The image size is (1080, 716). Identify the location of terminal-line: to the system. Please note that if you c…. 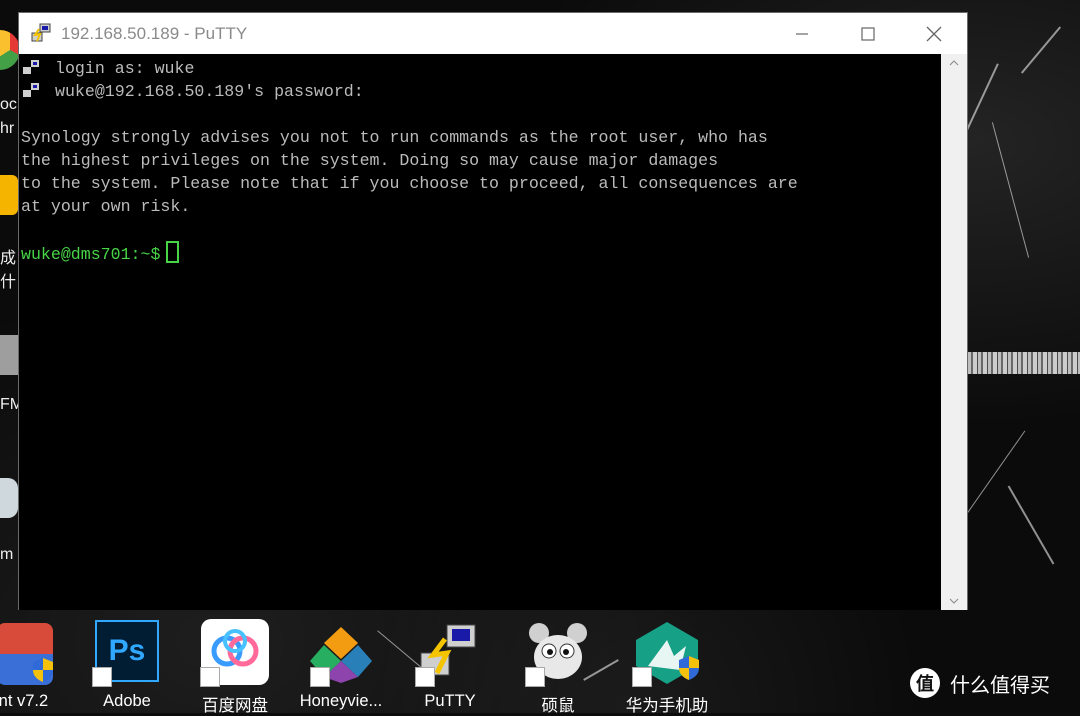
(409, 183).